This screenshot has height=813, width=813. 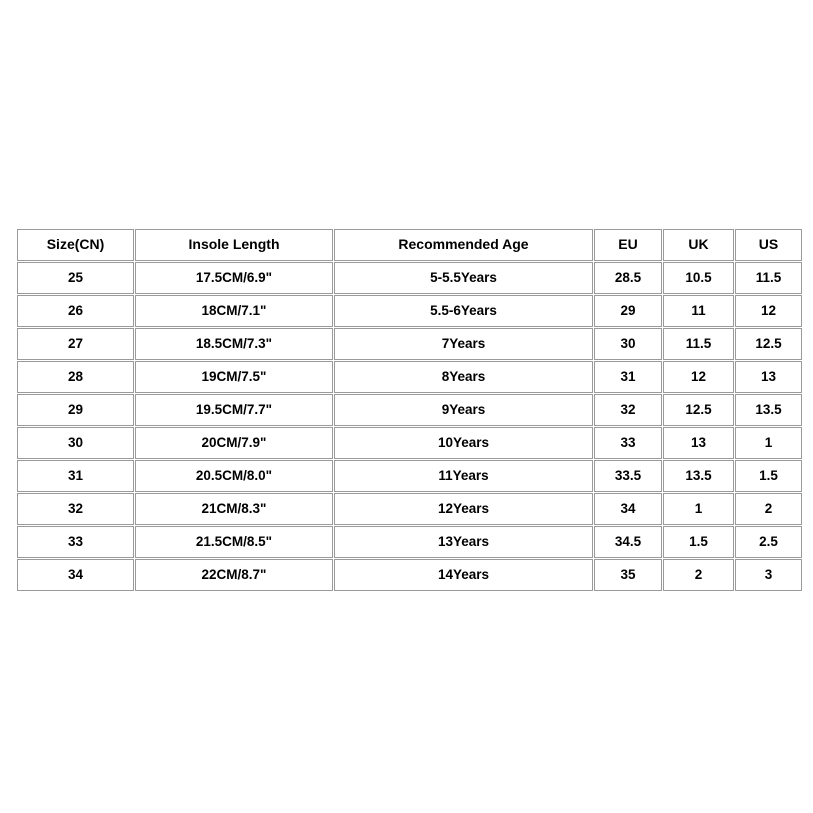 What do you see at coordinates (628, 476) in the screenshot?
I see `cell-eu: 33.5` at bounding box center [628, 476].